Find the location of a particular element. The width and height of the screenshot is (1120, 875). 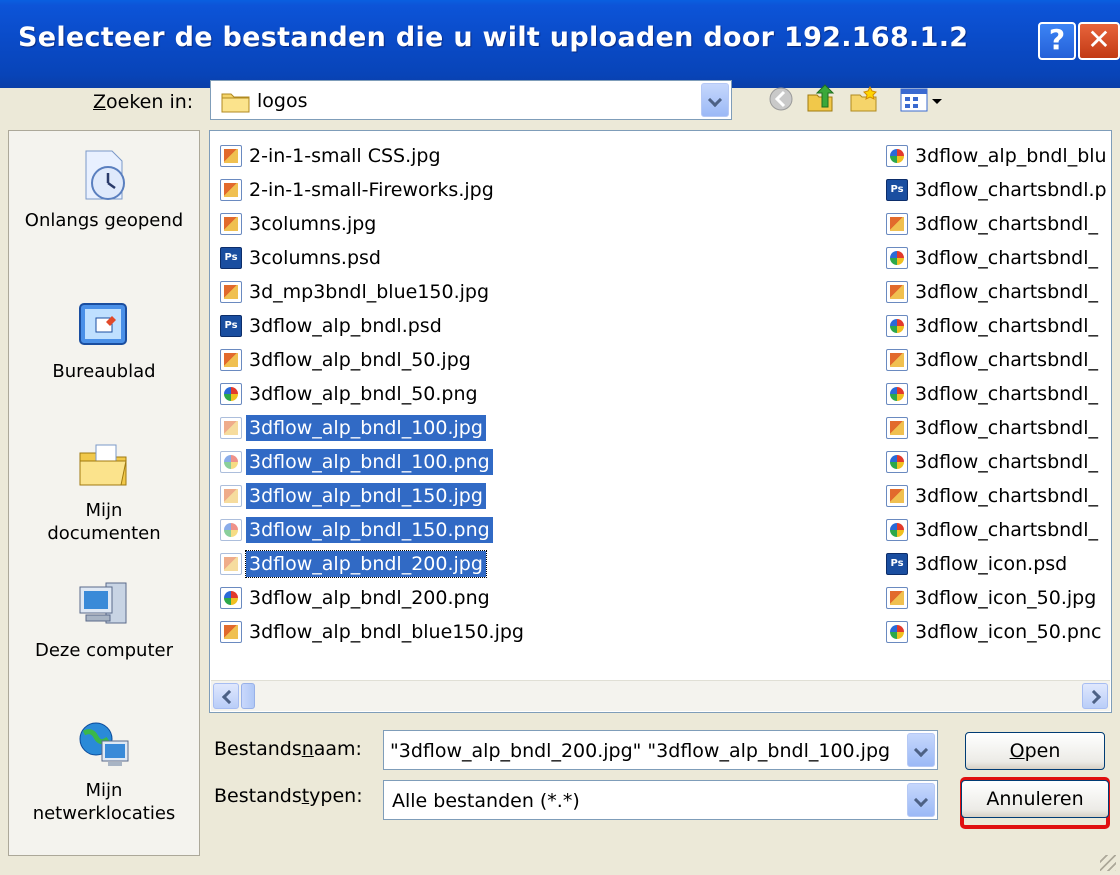

file-name: 2-in-1-small CSS.jpg is located at coordinates (345, 156).